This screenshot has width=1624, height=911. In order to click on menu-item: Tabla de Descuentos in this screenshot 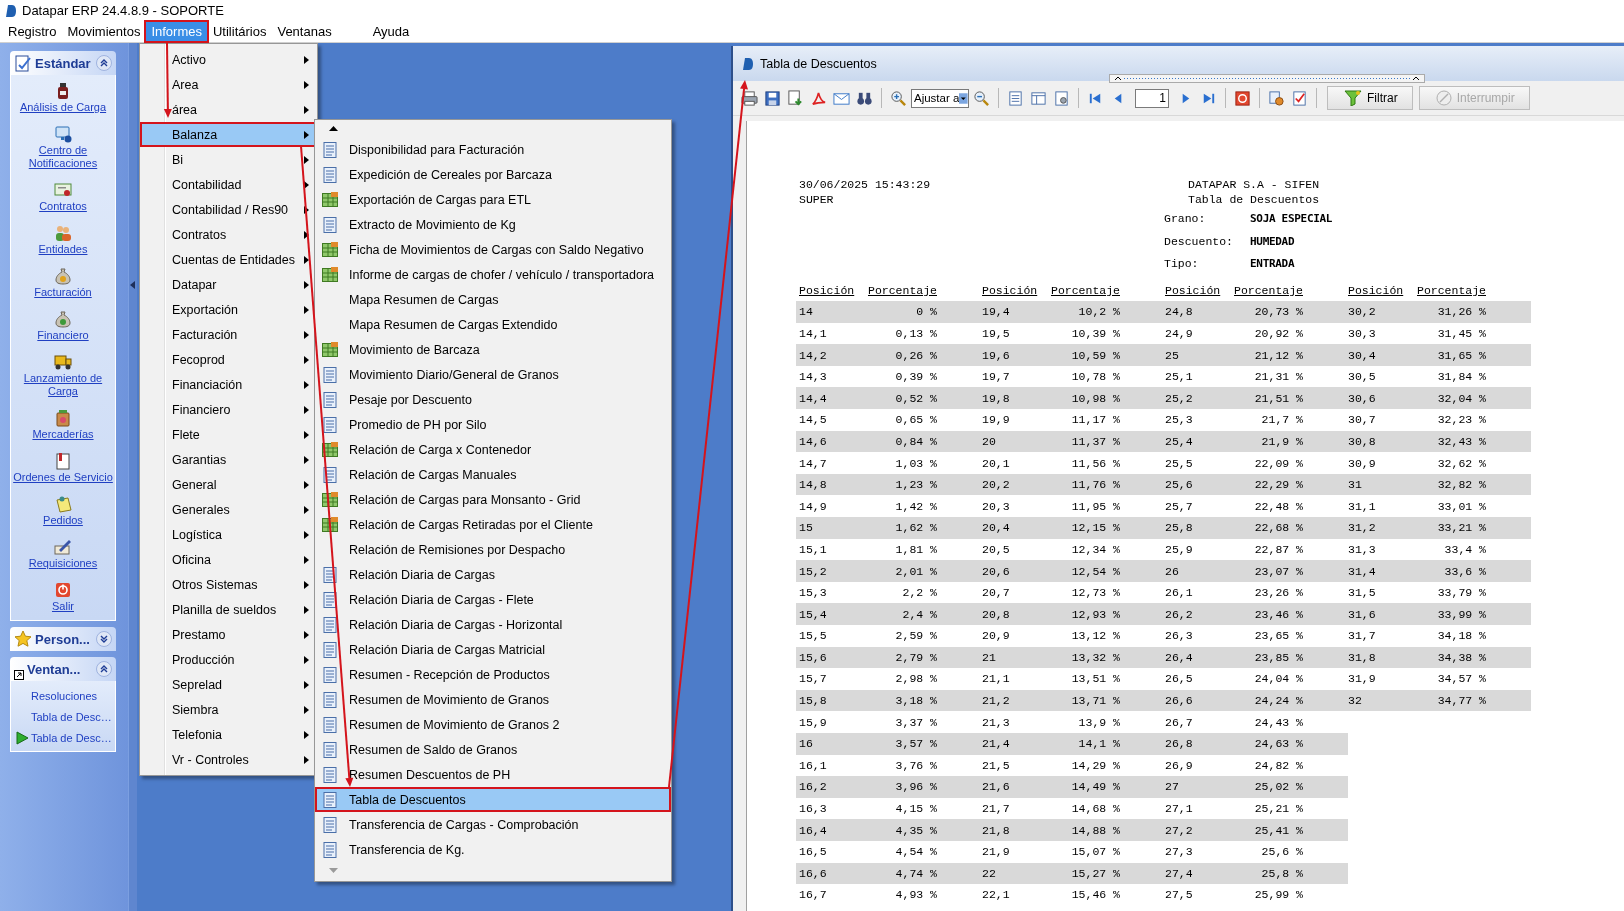, I will do `click(493, 799)`.